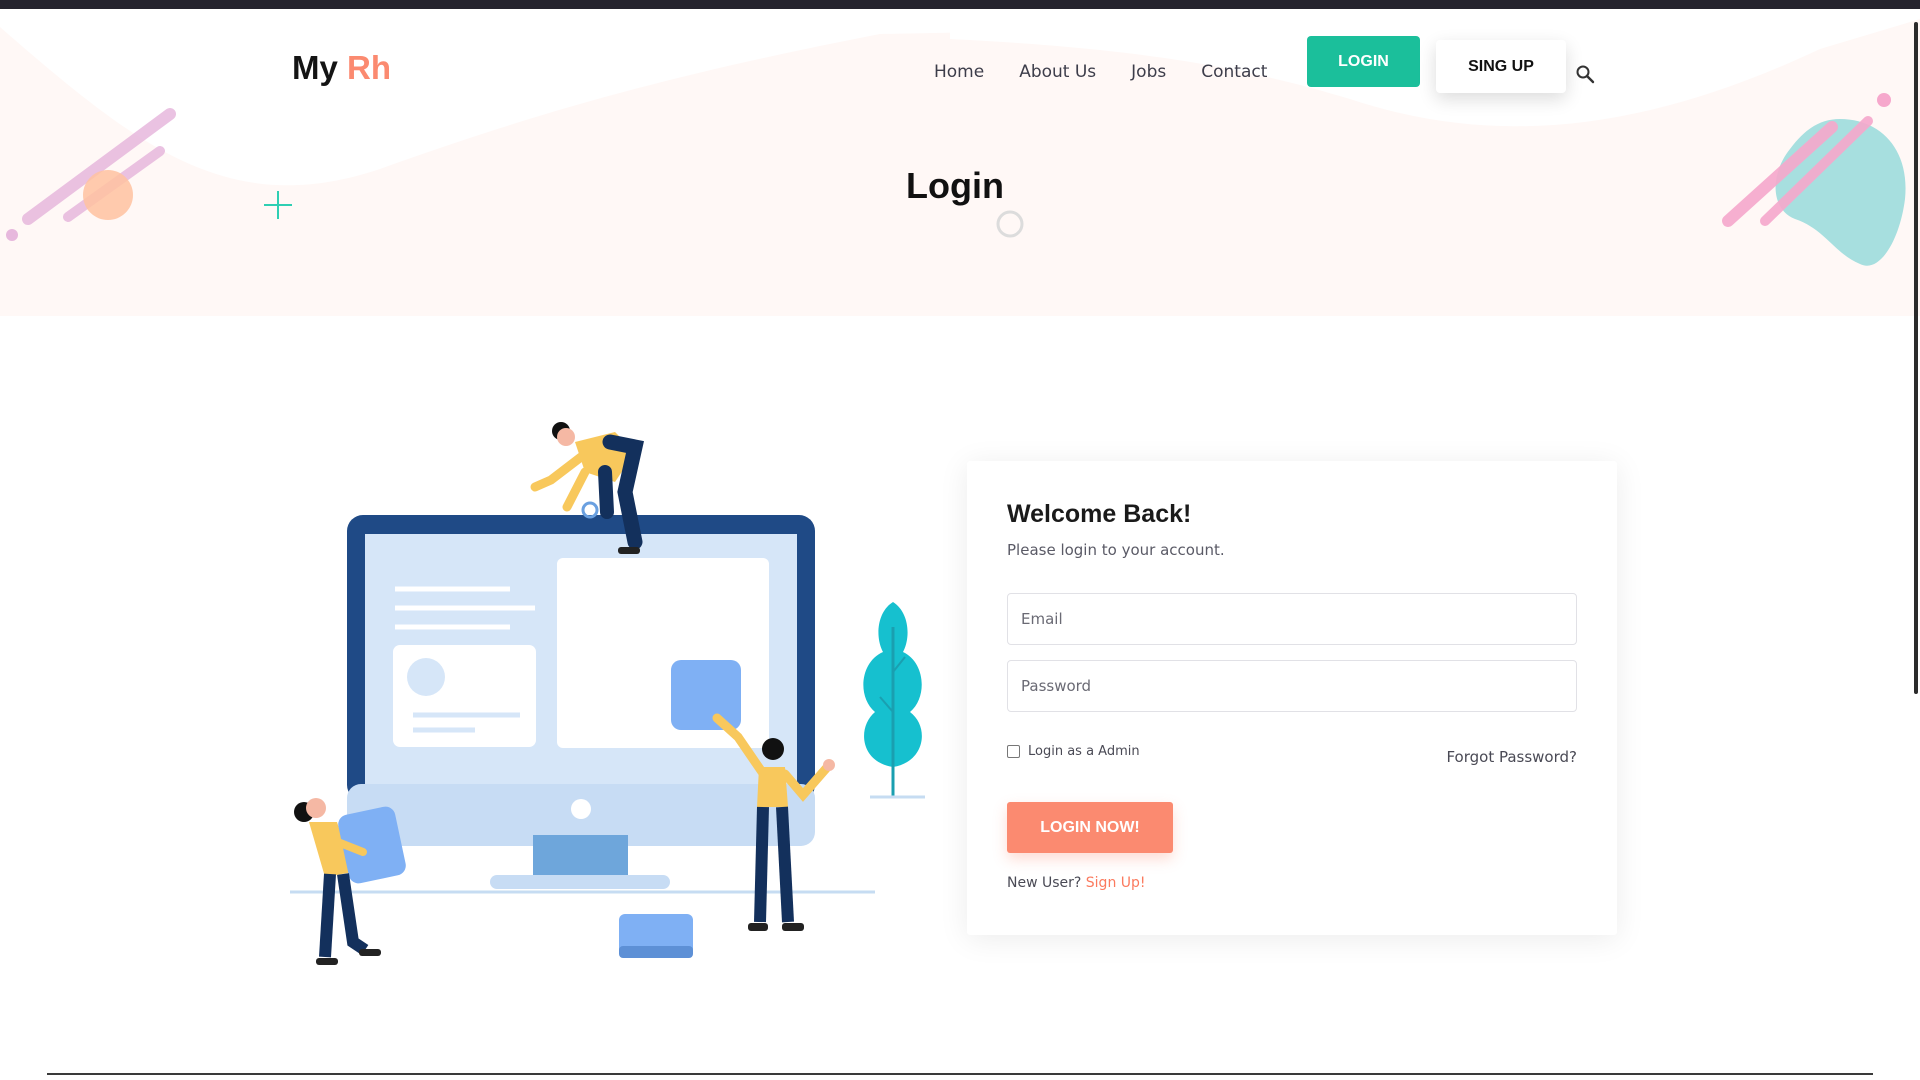 This screenshot has width=1920, height=1080. Describe the element at coordinates (1044, 883) in the screenshot. I see `new-user-text: New User?` at that location.